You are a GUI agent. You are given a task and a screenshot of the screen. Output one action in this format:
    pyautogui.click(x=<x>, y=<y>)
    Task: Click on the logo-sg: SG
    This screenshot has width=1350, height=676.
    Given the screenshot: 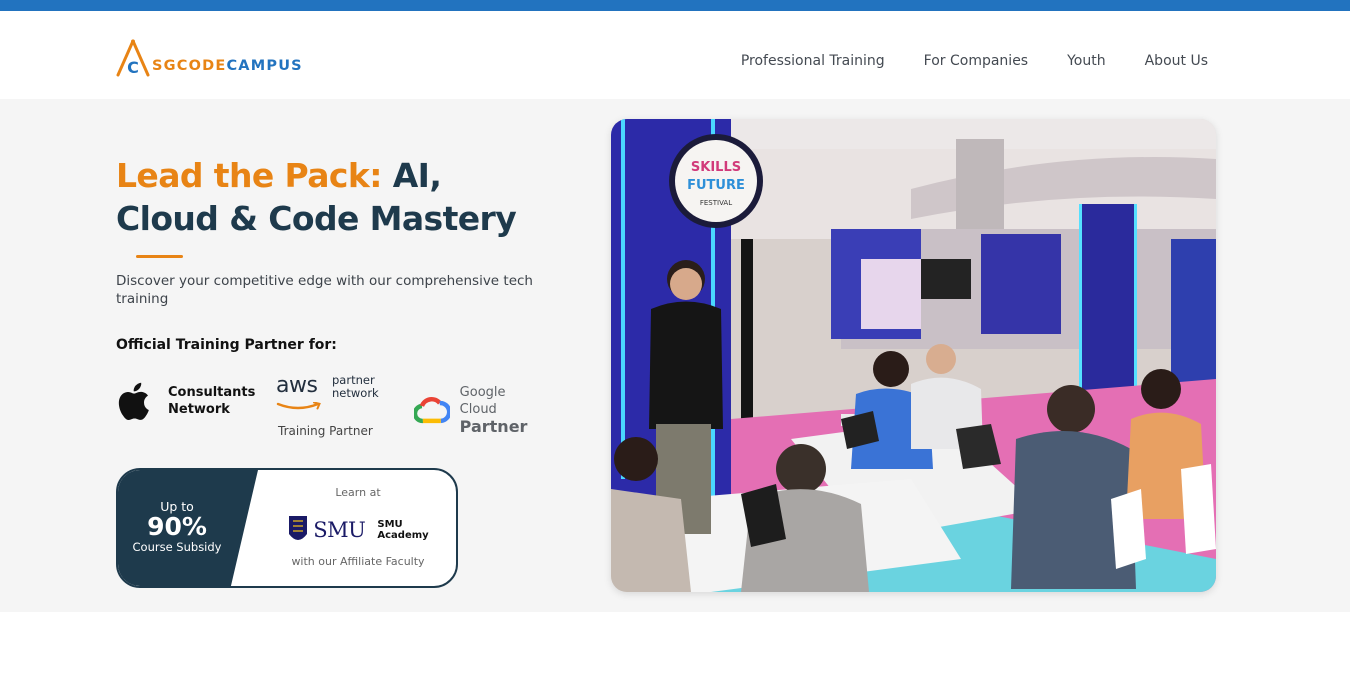 What is the action you would take?
    pyautogui.click(x=164, y=66)
    